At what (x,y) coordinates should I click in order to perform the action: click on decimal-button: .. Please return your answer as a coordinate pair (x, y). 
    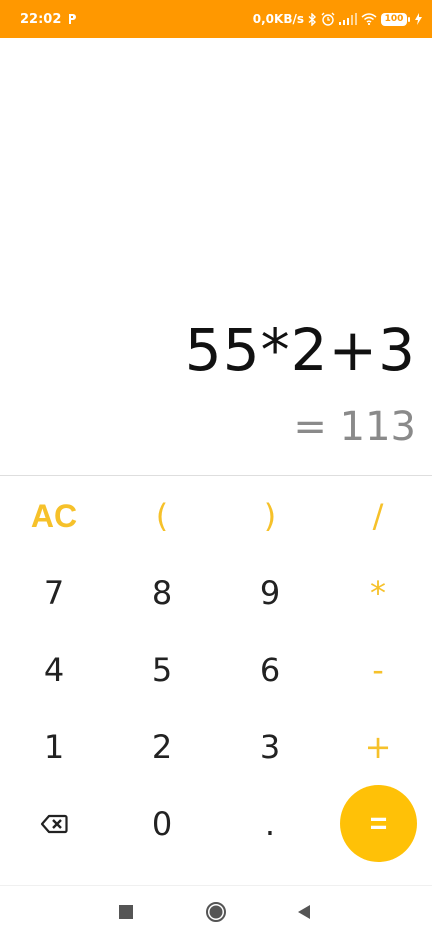
    Looking at the image, I should click on (270, 824).